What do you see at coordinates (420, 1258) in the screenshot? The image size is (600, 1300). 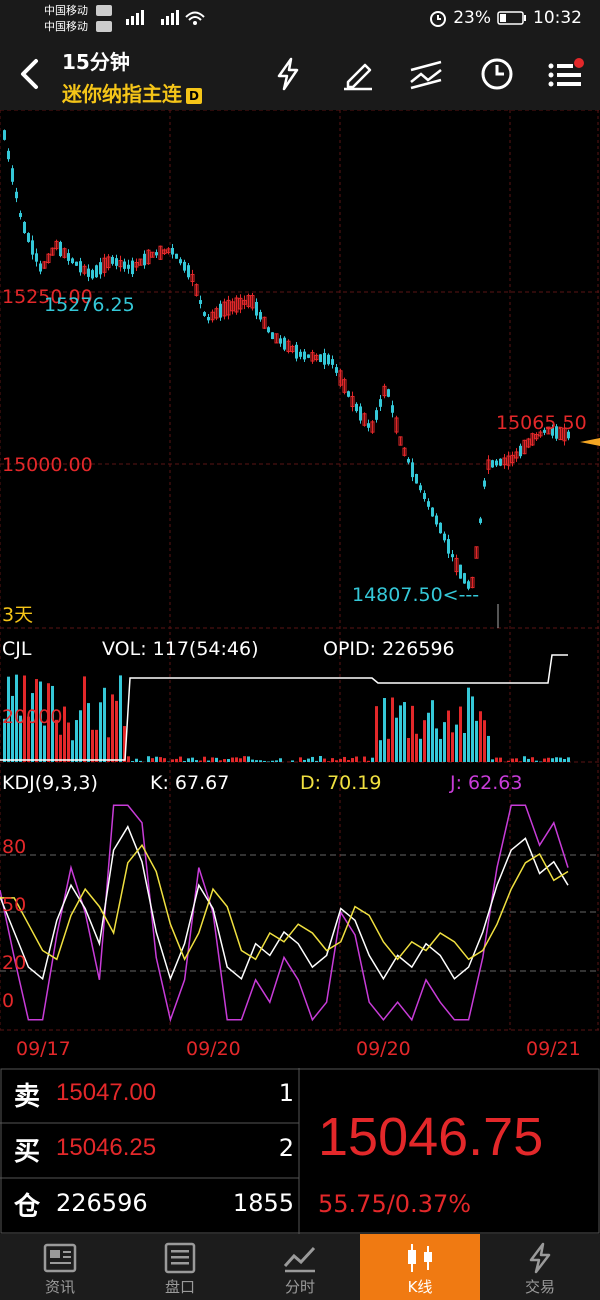 I see `candlestick-icon` at bounding box center [420, 1258].